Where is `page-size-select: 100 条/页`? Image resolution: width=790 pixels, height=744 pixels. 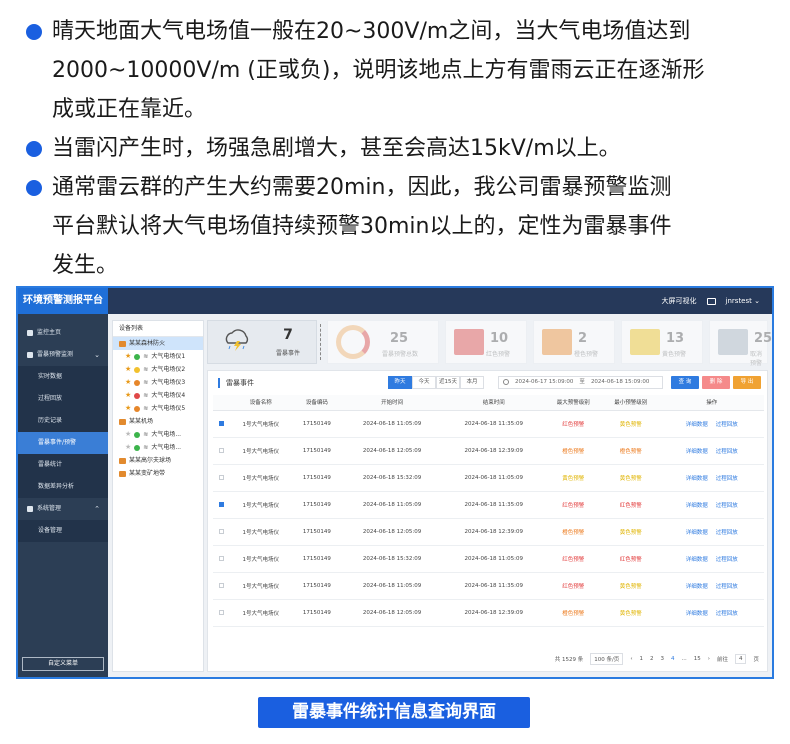
page-size-select: 100 条/页 is located at coordinates (607, 659).